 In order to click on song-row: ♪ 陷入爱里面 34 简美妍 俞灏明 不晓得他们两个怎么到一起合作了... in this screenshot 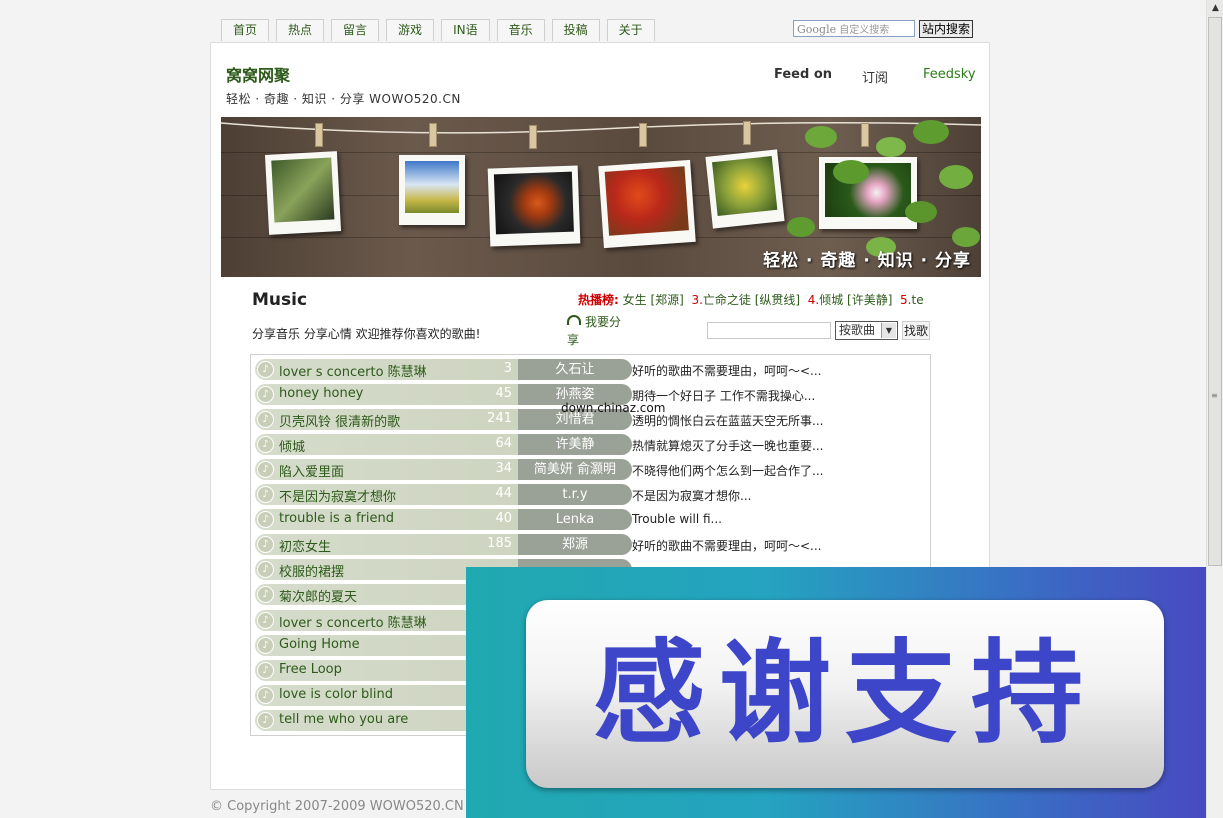, I will do `click(595, 469)`.